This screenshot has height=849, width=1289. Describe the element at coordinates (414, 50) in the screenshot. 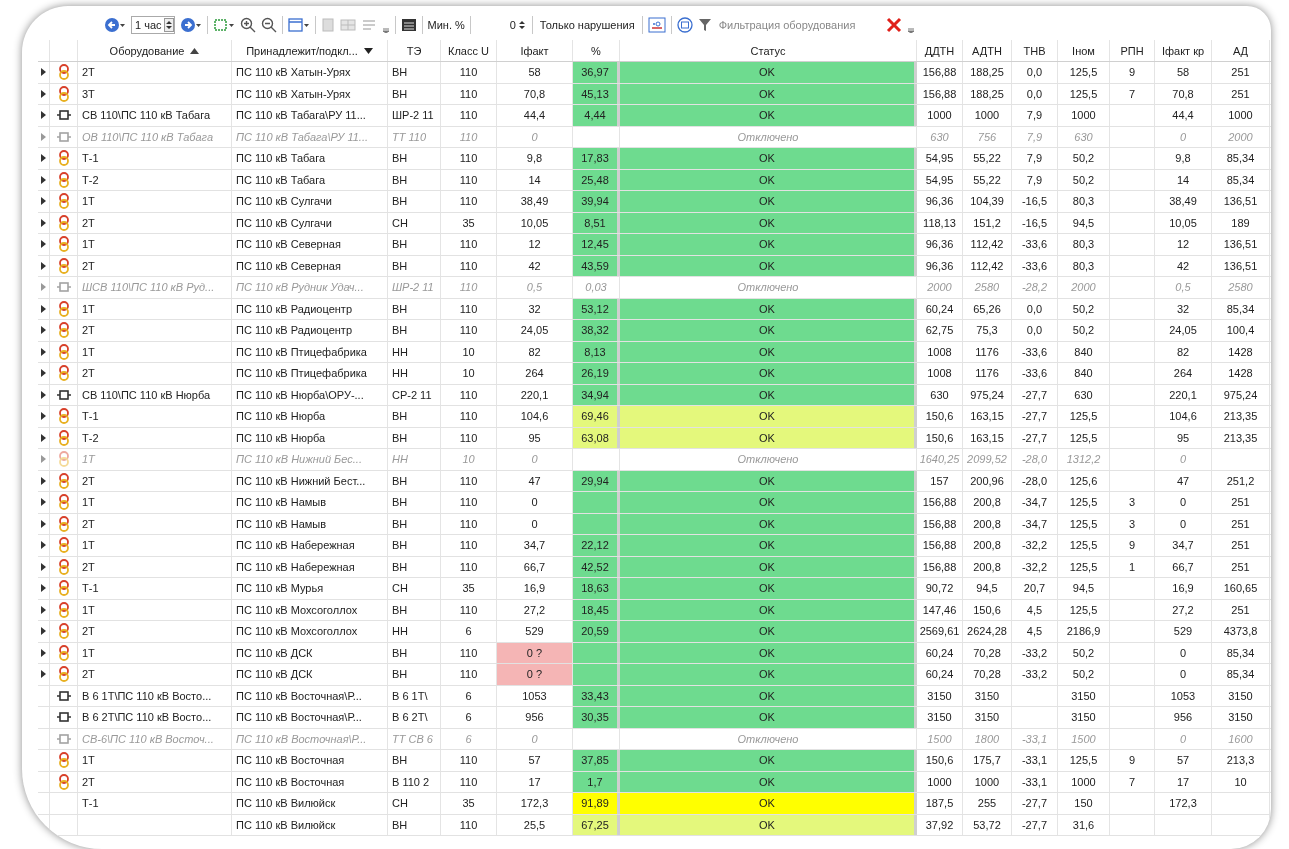

I see `column-header: ТЭ` at that location.